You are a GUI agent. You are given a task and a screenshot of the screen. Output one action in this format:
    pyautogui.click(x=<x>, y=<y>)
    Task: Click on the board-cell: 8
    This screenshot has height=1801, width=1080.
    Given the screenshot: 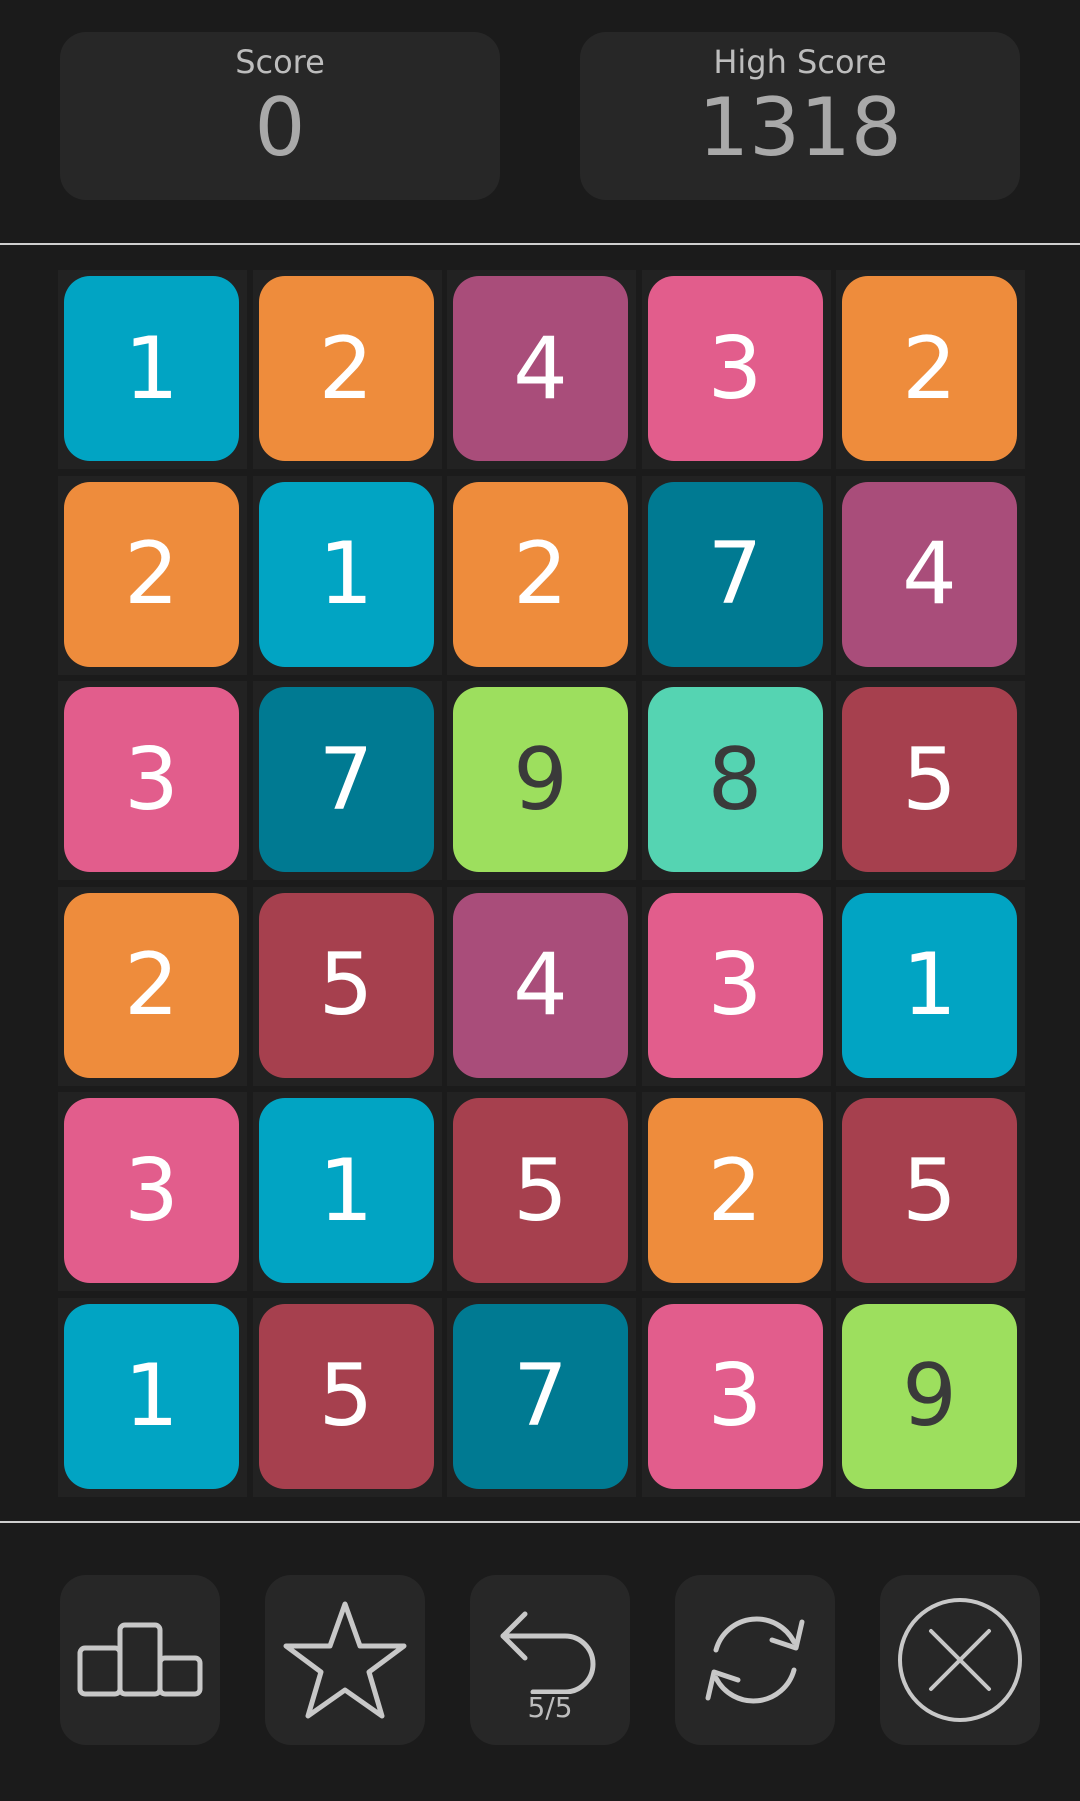 What is the action you would take?
    pyautogui.click(x=736, y=780)
    